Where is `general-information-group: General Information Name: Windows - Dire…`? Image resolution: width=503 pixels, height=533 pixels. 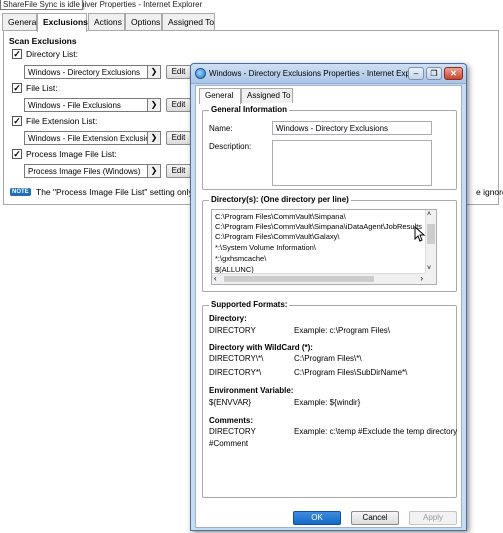 general-information-group: General Information Name: Windows - Dire… is located at coordinates (329, 147).